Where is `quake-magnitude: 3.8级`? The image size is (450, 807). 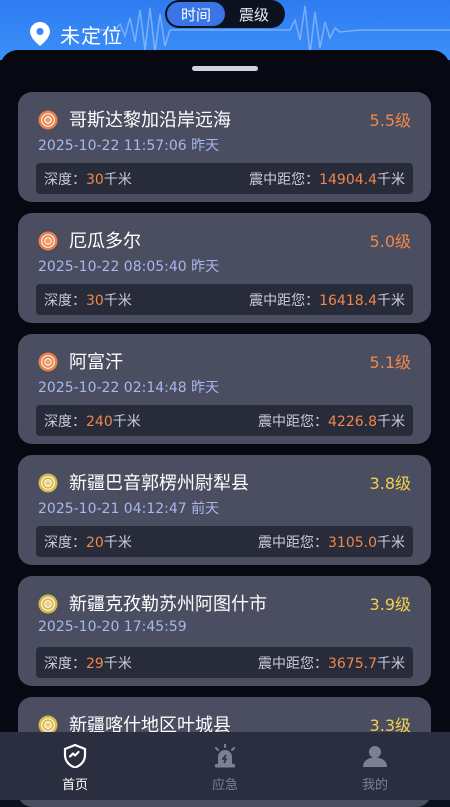
quake-magnitude: 3.8级 is located at coordinates (390, 483).